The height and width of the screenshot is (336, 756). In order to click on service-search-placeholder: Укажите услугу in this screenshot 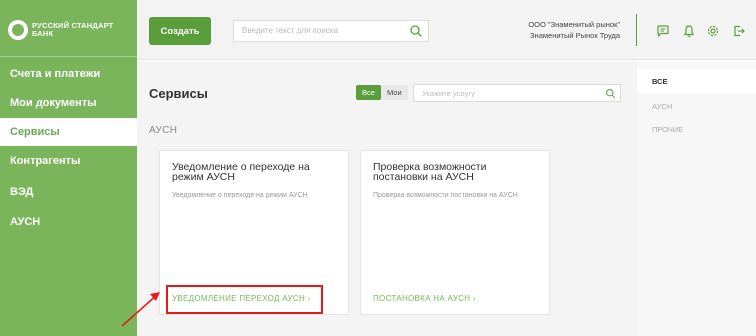, I will do `click(448, 93)`.